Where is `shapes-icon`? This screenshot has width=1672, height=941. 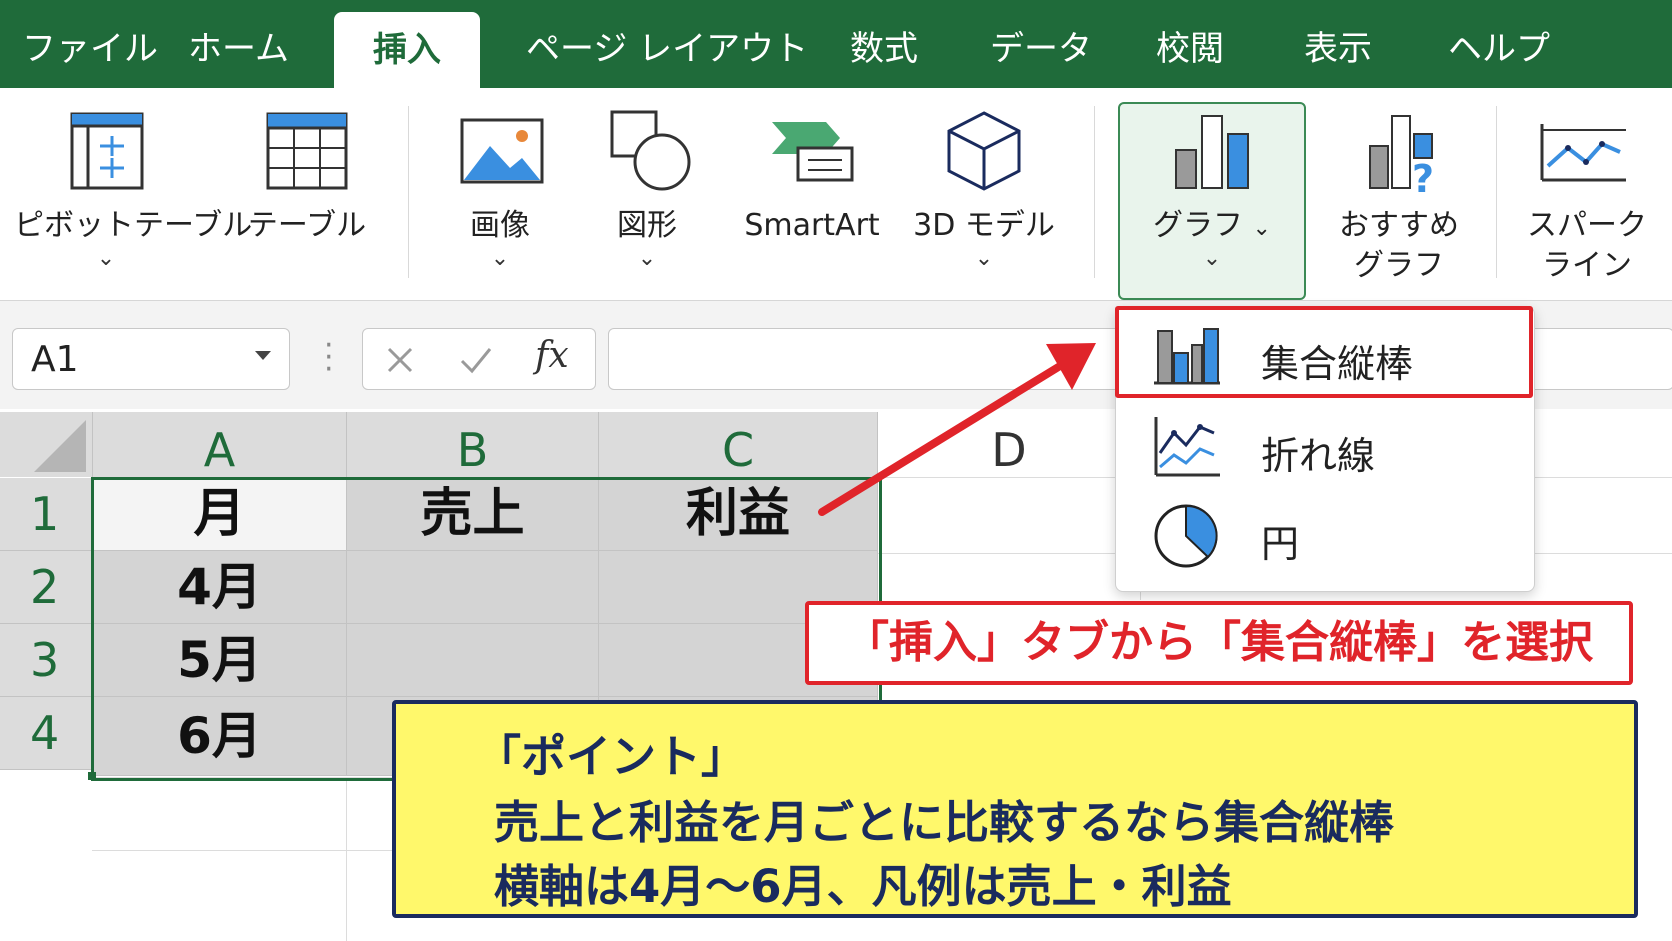
shapes-icon is located at coordinates (650, 150).